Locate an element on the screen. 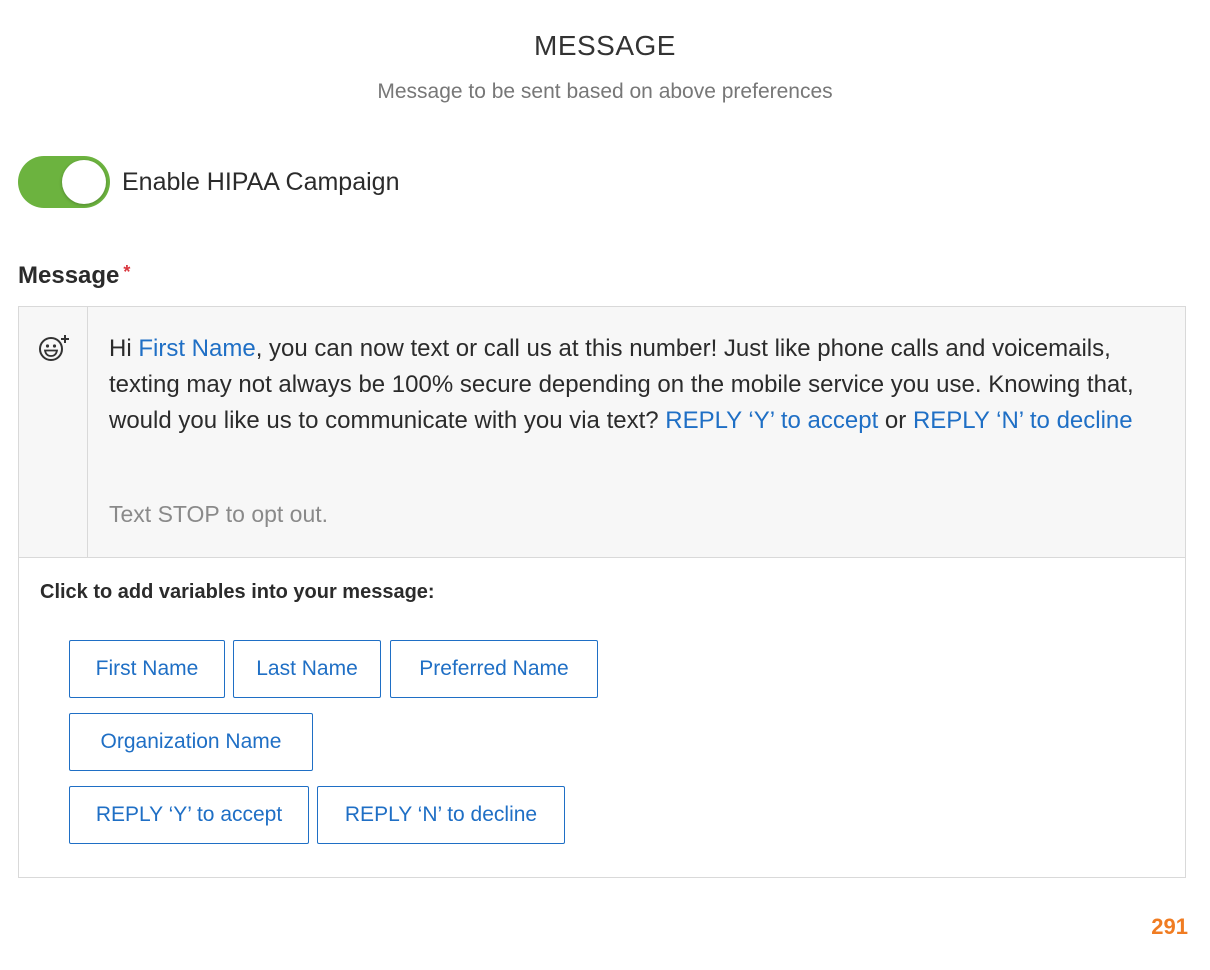 Image resolution: width=1210 pixels, height=970 pixels. hipaa-campaign-toggle is located at coordinates (64, 182).